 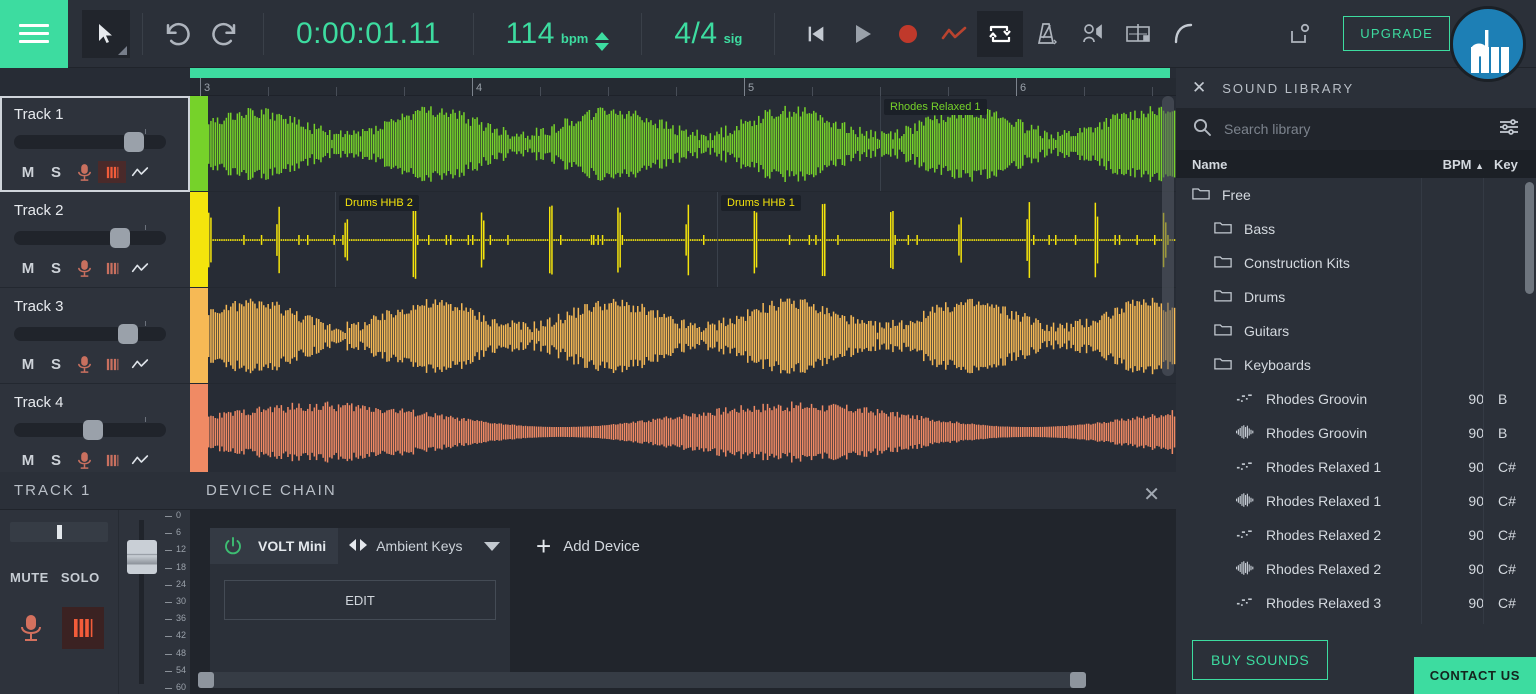 What do you see at coordinates (954, 34) in the screenshot?
I see `automation-icon` at bounding box center [954, 34].